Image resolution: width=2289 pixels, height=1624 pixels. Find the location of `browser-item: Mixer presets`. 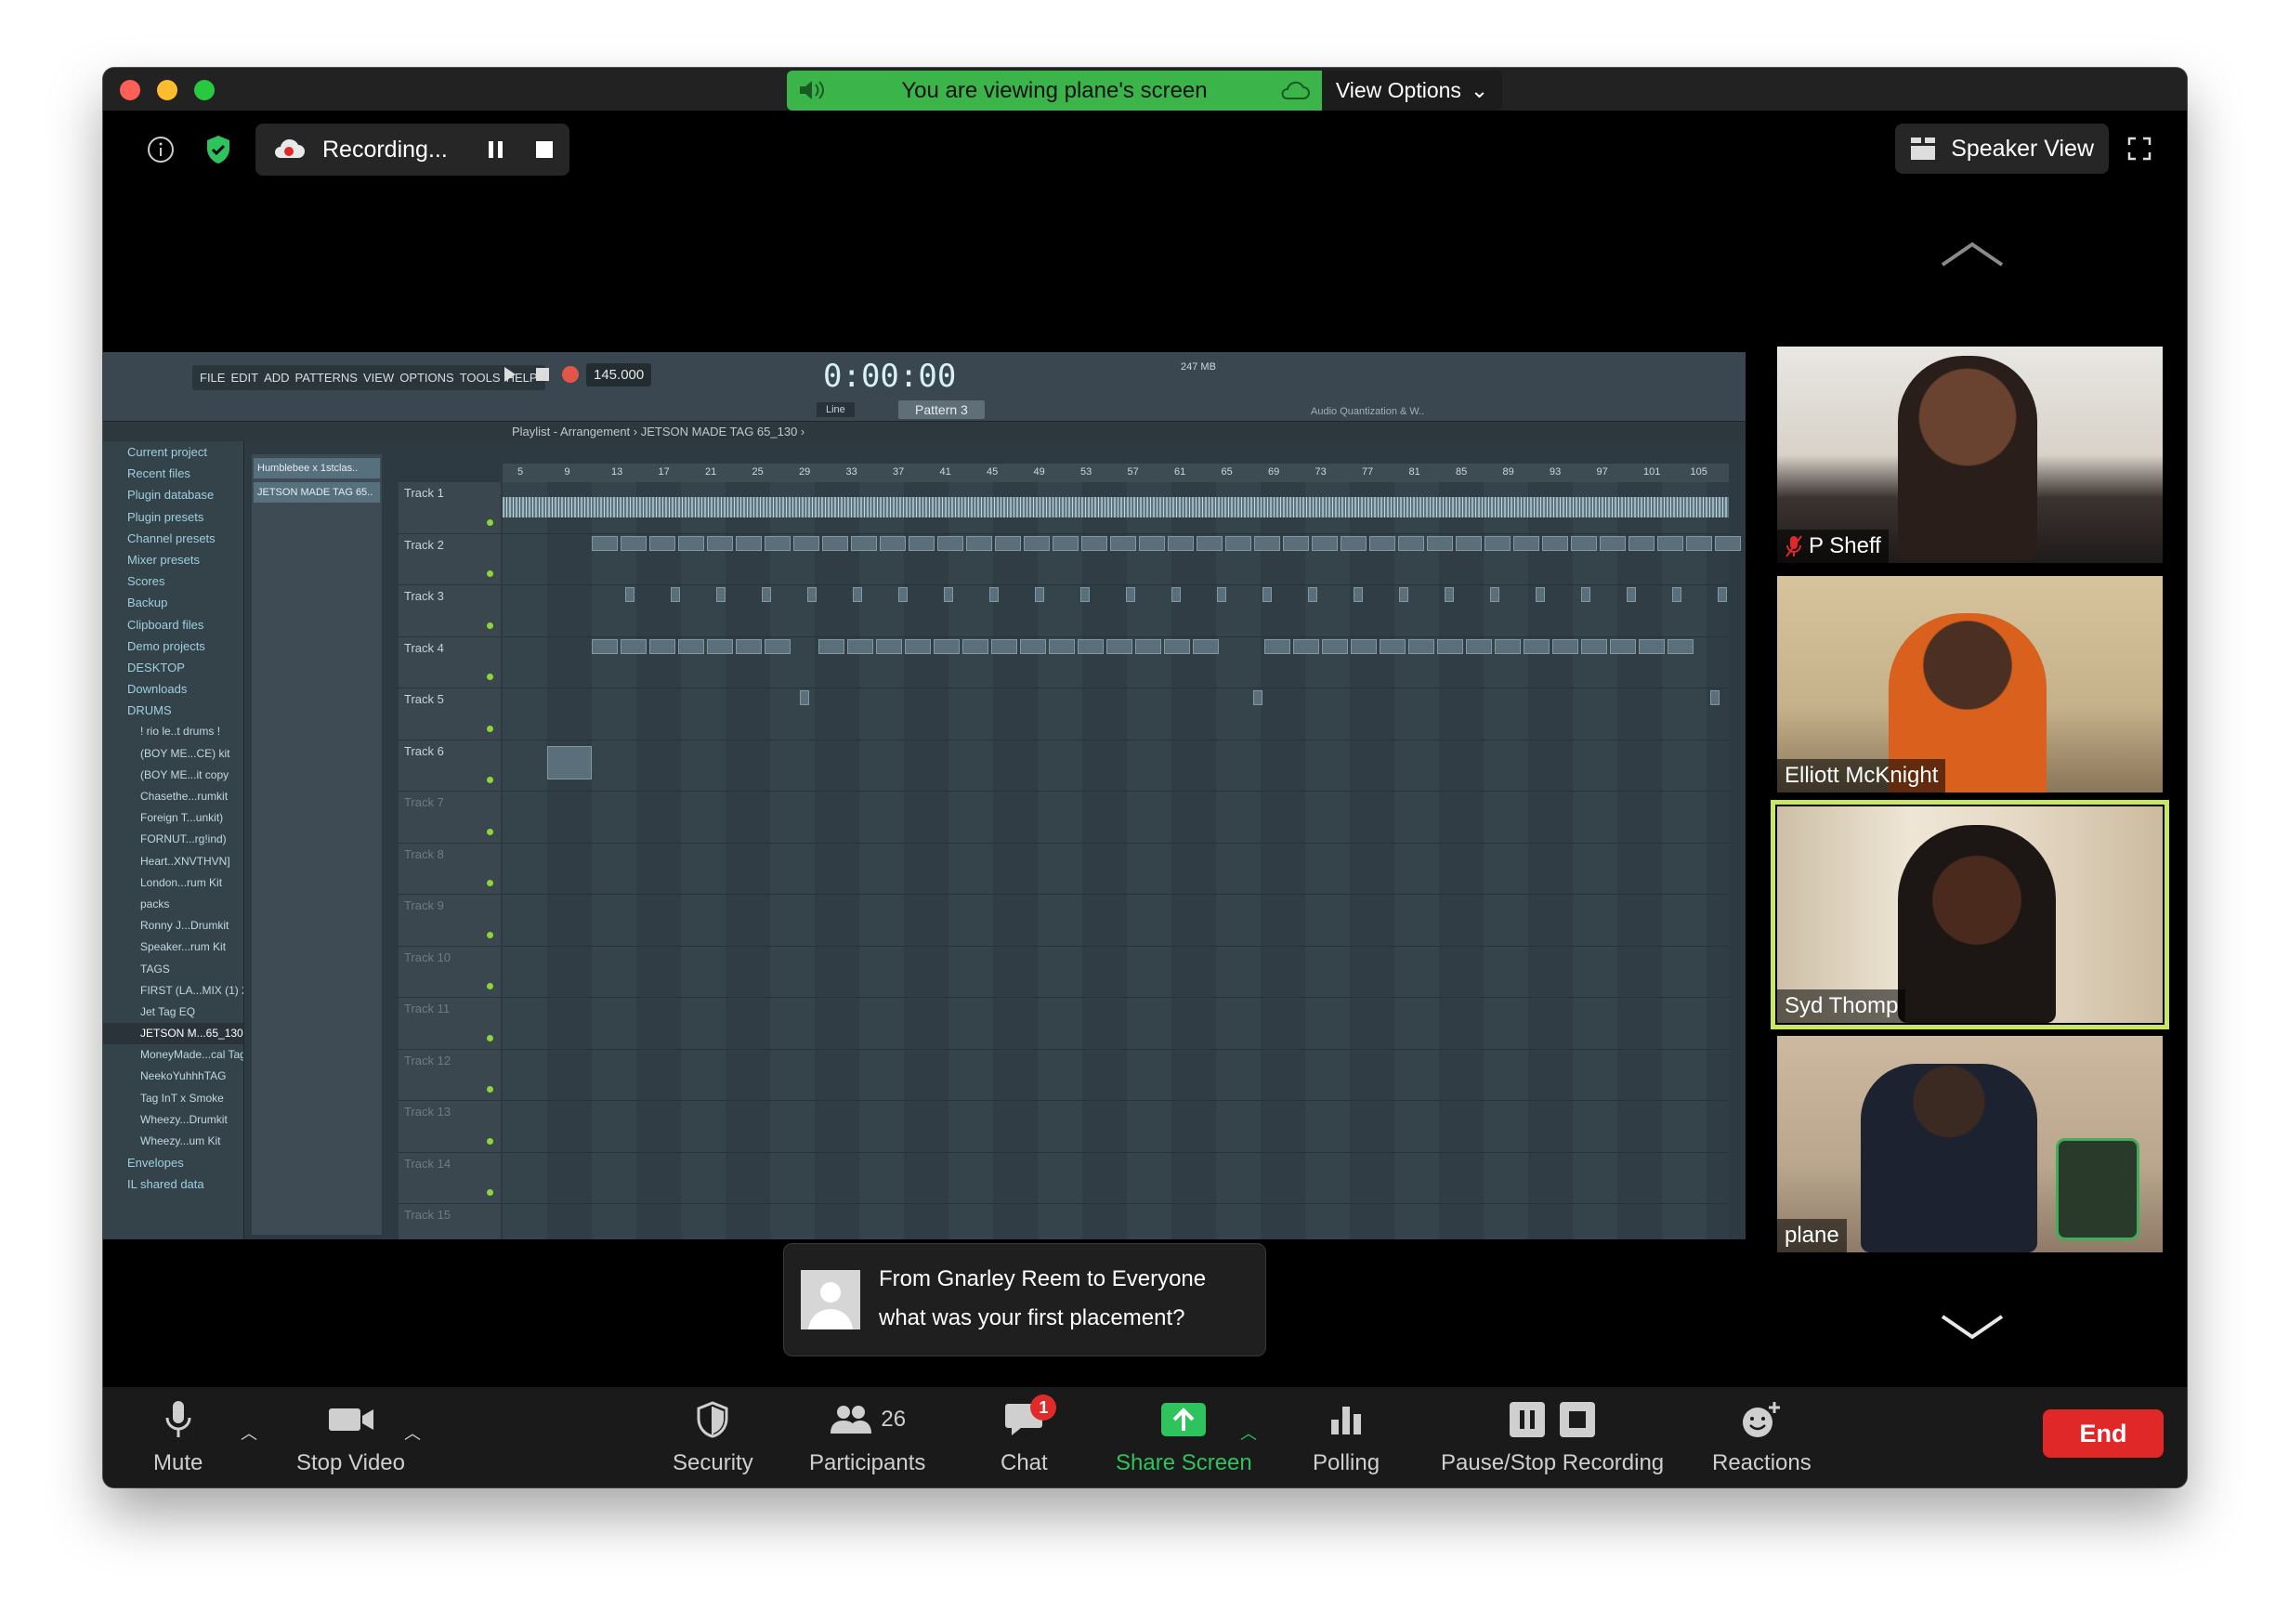

browser-item: Mixer presets is located at coordinates (173, 559).